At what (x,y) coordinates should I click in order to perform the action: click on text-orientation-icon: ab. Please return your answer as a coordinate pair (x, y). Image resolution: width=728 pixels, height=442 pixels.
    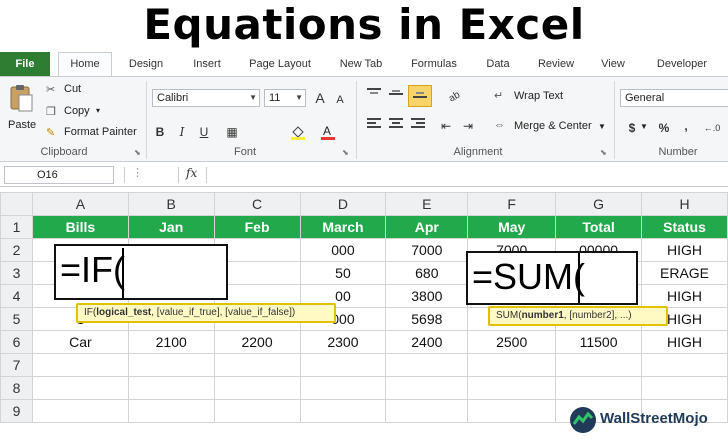
    Looking at the image, I should click on (456, 96).